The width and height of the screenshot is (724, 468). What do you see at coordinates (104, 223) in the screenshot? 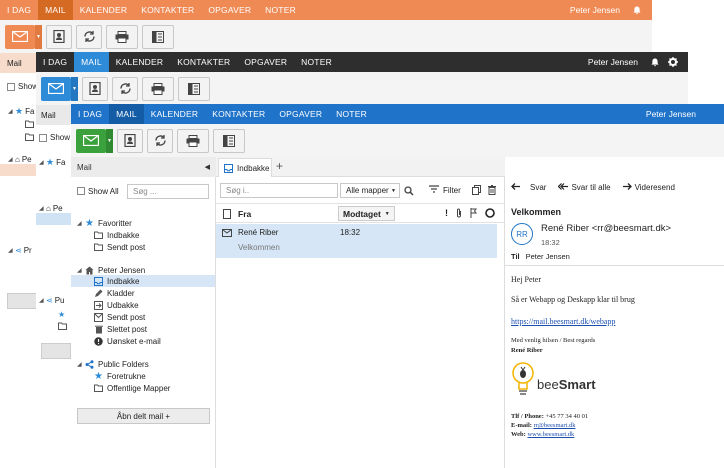
I see `favorites-node: ◢ ★ Favoritter` at bounding box center [104, 223].